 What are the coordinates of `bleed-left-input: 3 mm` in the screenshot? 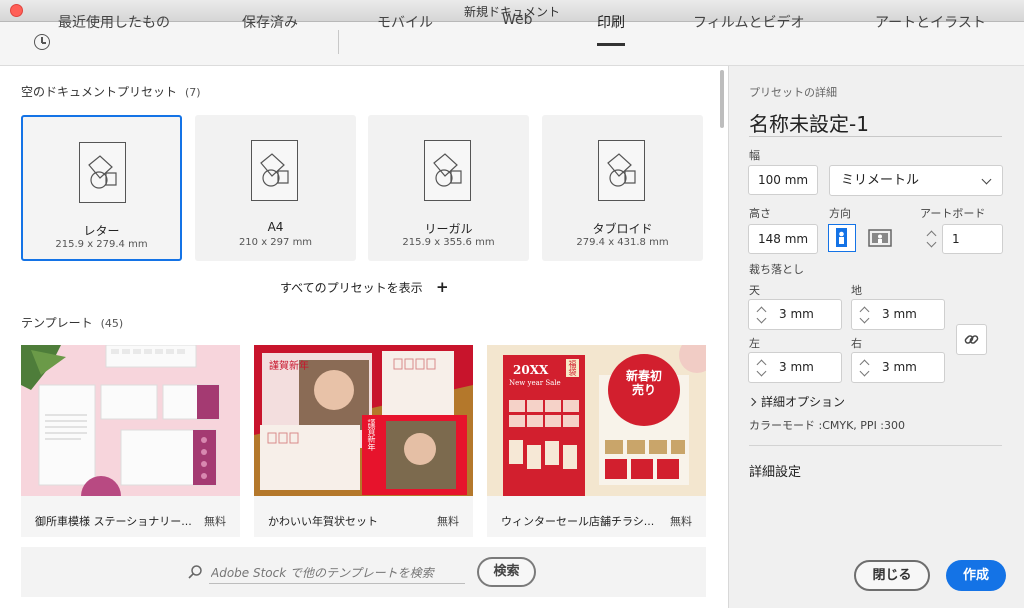 It's located at (795, 367).